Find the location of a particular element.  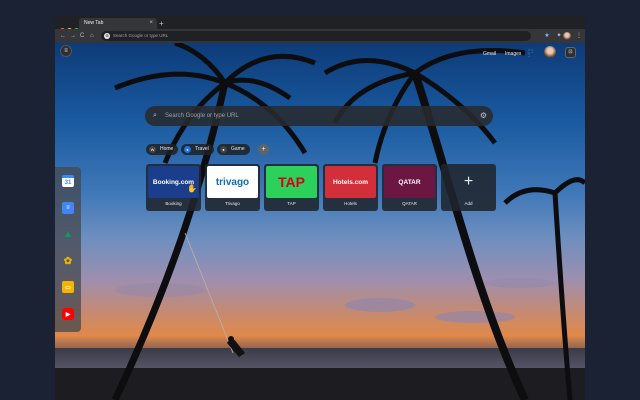

shortcut-tile-qatar: QATAR QATAR is located at coordinates (409, 187).